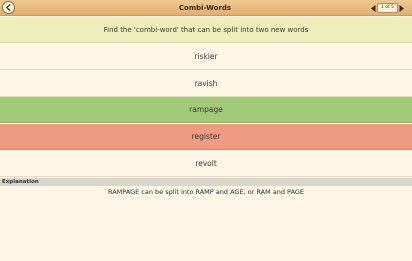 This screenshot has width=412, height=261. What do you see at coordinates (206, 137) in the screenshot?
I see `option-register-wrong: register` at bounding box center [206, 137].